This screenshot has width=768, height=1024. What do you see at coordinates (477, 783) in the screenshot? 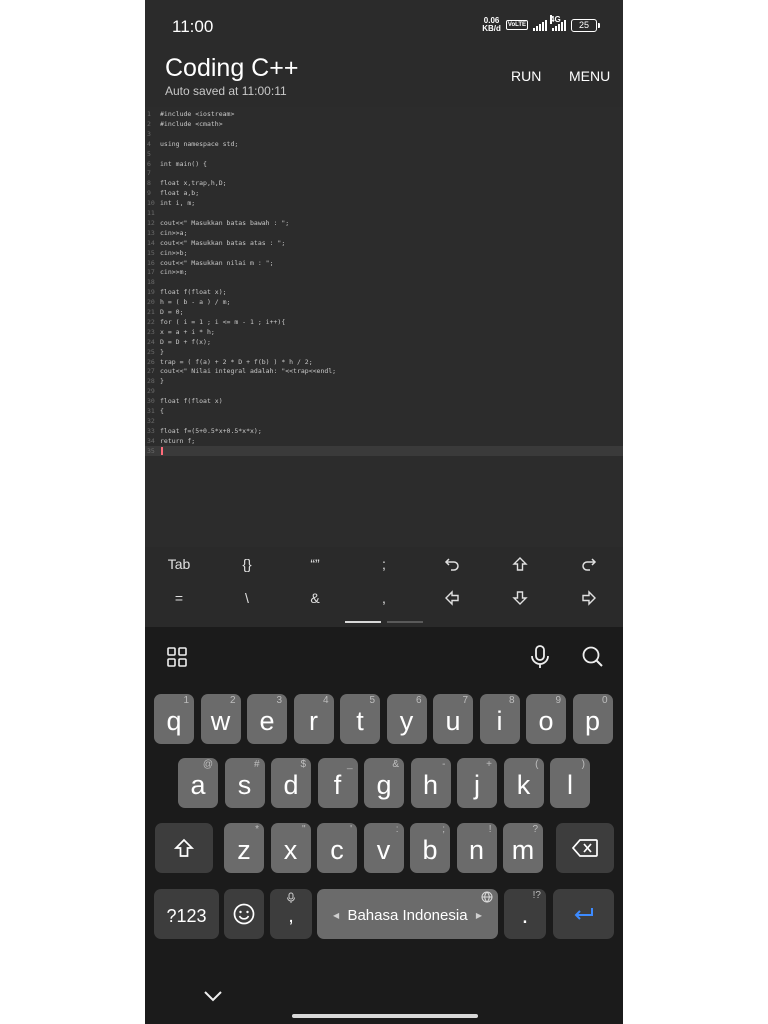
I see `key-j: + j` at bounding box center [477, 783].